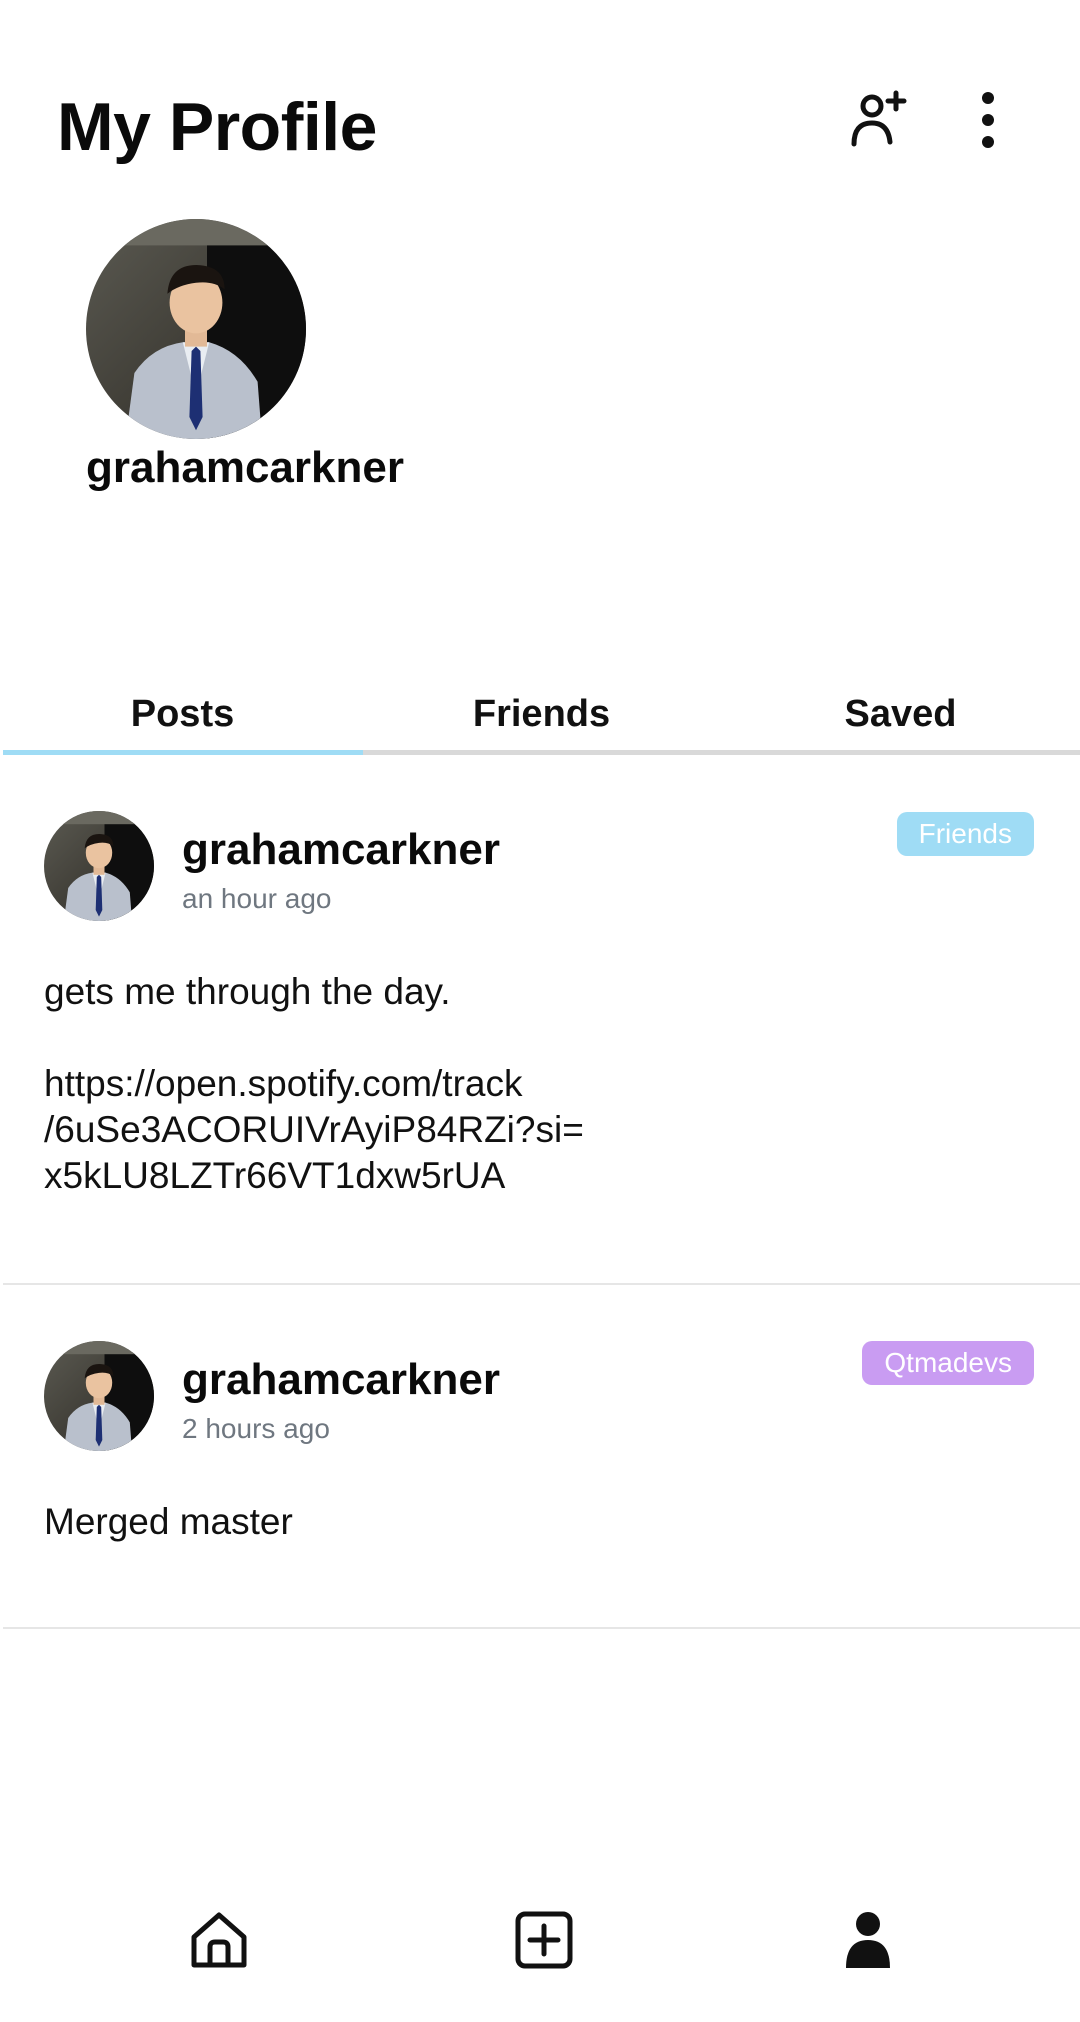 The width and height of the screenshot is (1080, 2022). I want to click on more-options-button, so click(988, 120).